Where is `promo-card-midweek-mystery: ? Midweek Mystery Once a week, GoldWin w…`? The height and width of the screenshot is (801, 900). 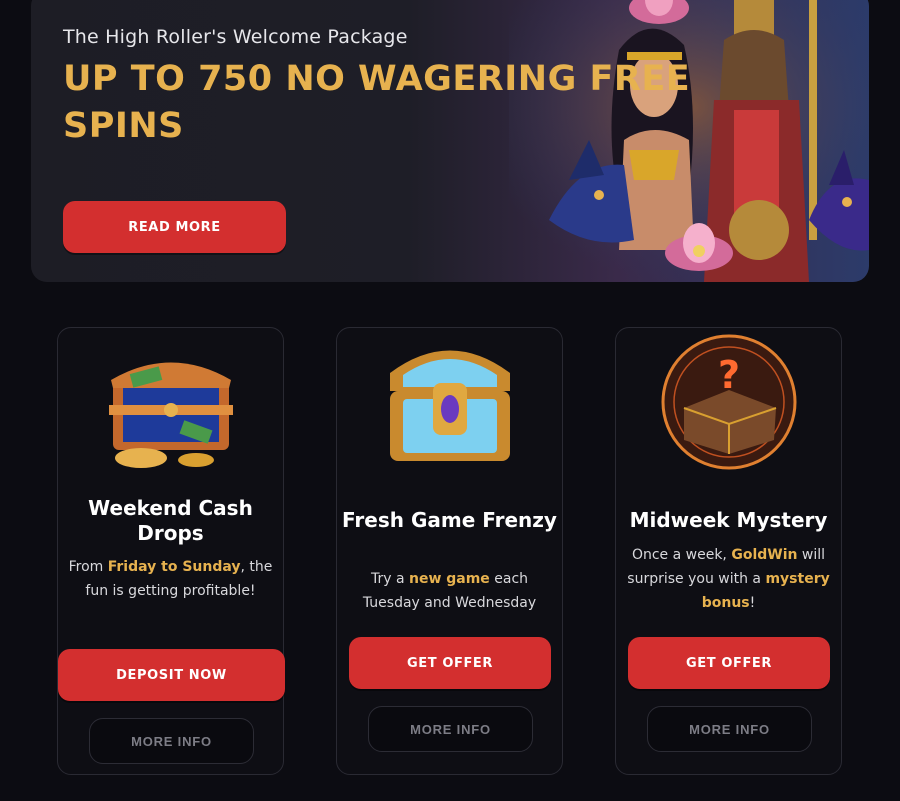 promo-card-midweek-mystery: ? Midweek Mystery Once a week, GoldWin w… is located at coordinates (728, 551).